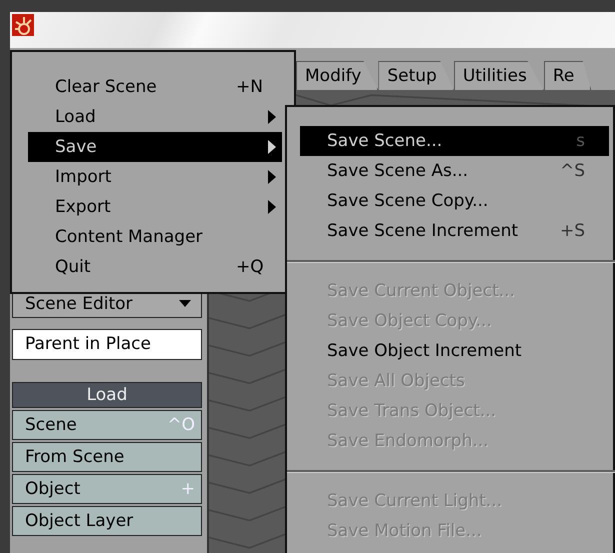 Image resolution: width=615 pixels, height=553 pixels. What do you see at coordinates (454, 351) in the screenshot?
I see `menu-item: Save Object Increment` at bounding box center [454, 351].